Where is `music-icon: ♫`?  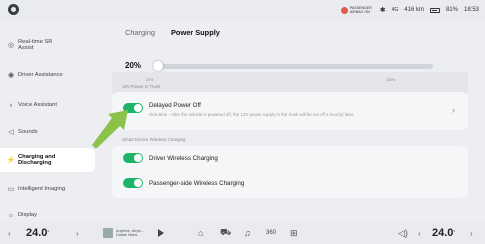
music-icon: ♫ is located at coordinates (247, 233).